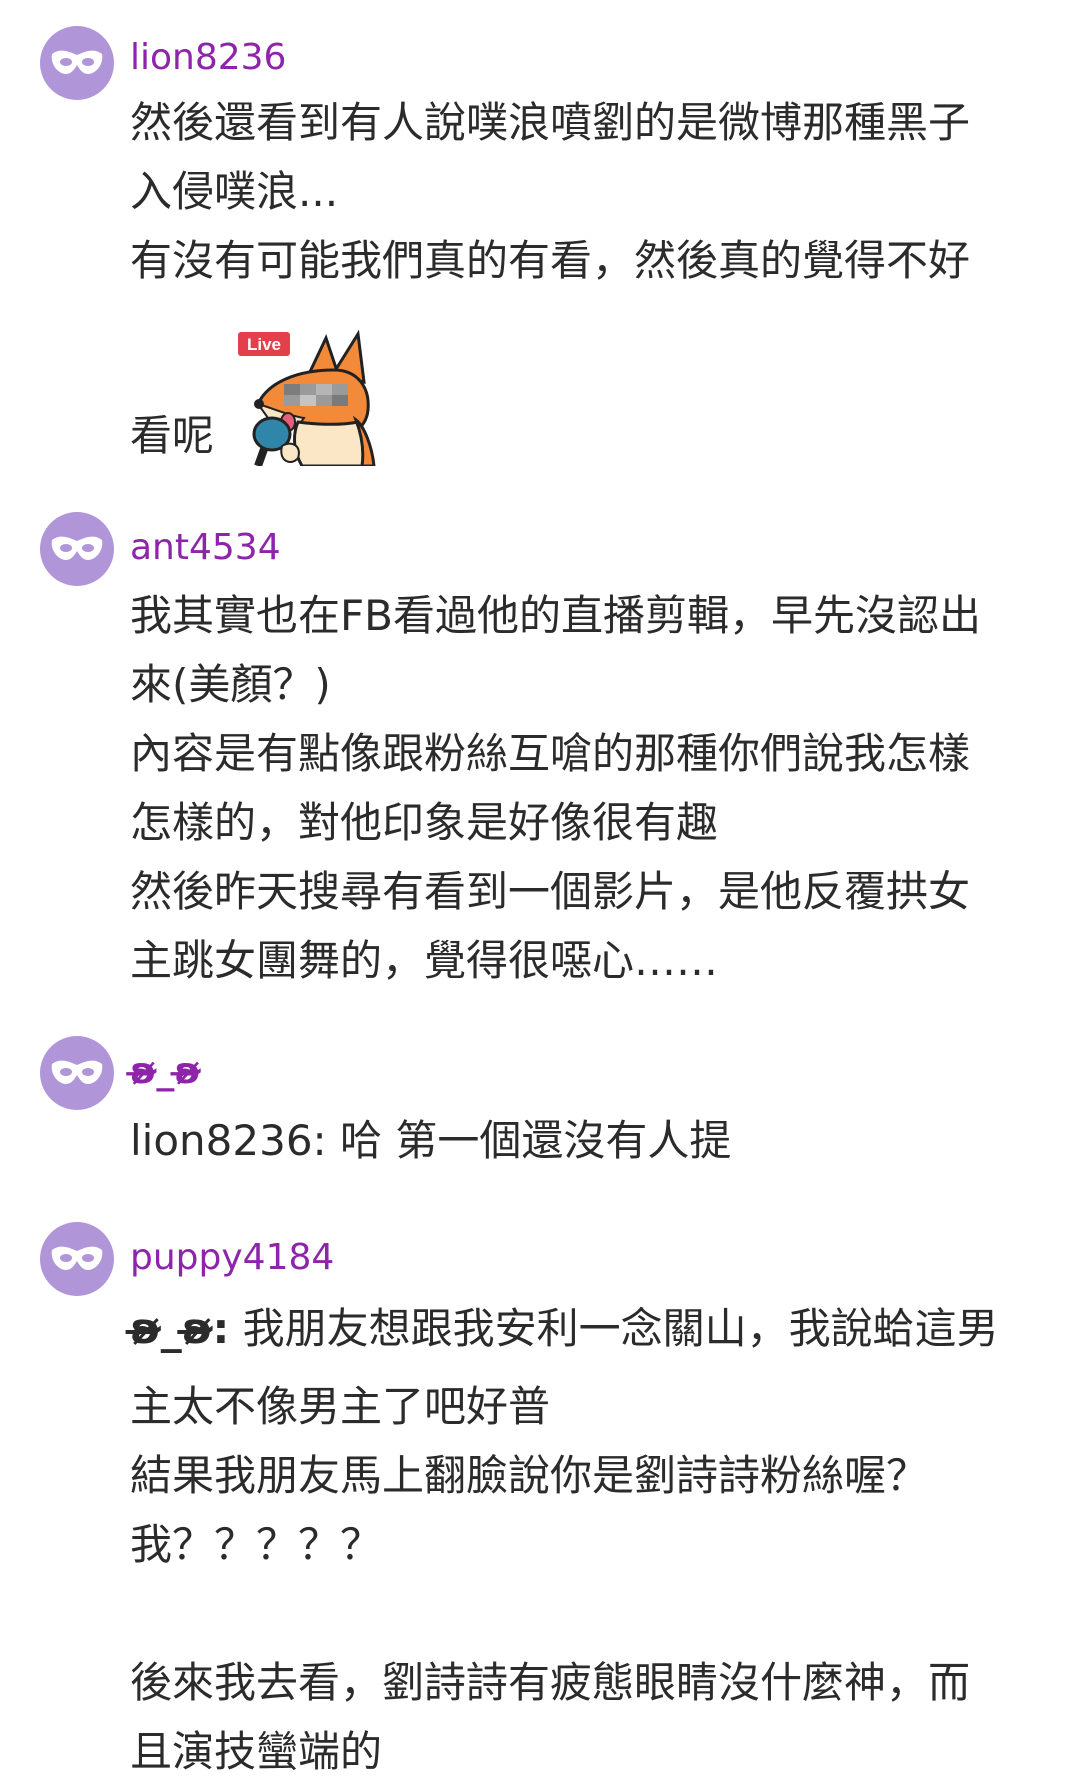  What do you see at coordinates (550, 260) in the screenshot?
I see `comment-line: 有沒有可能我們真的有看，然後真的覺得不好` at bounding box center [550, 260].